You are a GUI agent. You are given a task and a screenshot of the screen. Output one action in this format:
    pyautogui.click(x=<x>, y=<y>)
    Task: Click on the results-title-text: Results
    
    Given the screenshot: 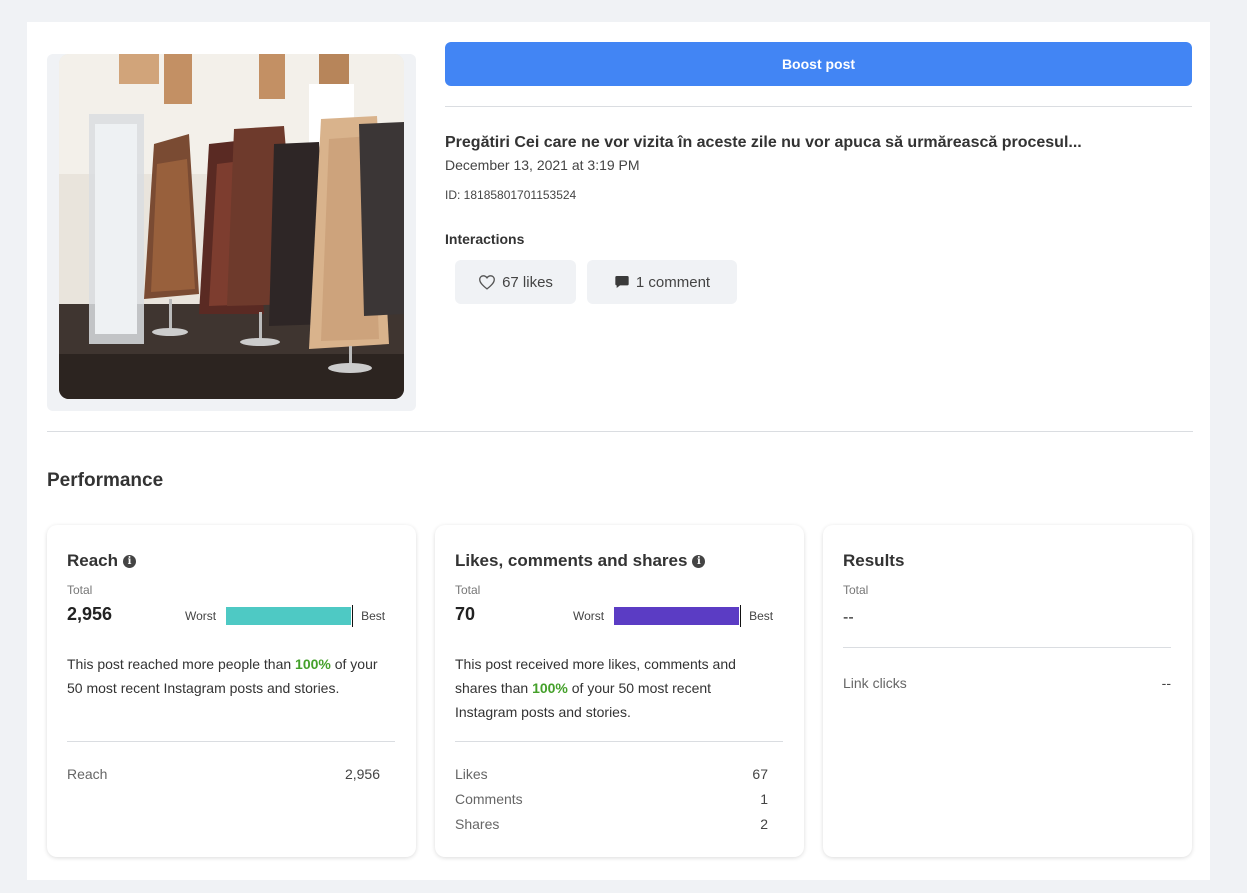 What is the action you would take?
    pyautogui.click(x=874, y=560)
    